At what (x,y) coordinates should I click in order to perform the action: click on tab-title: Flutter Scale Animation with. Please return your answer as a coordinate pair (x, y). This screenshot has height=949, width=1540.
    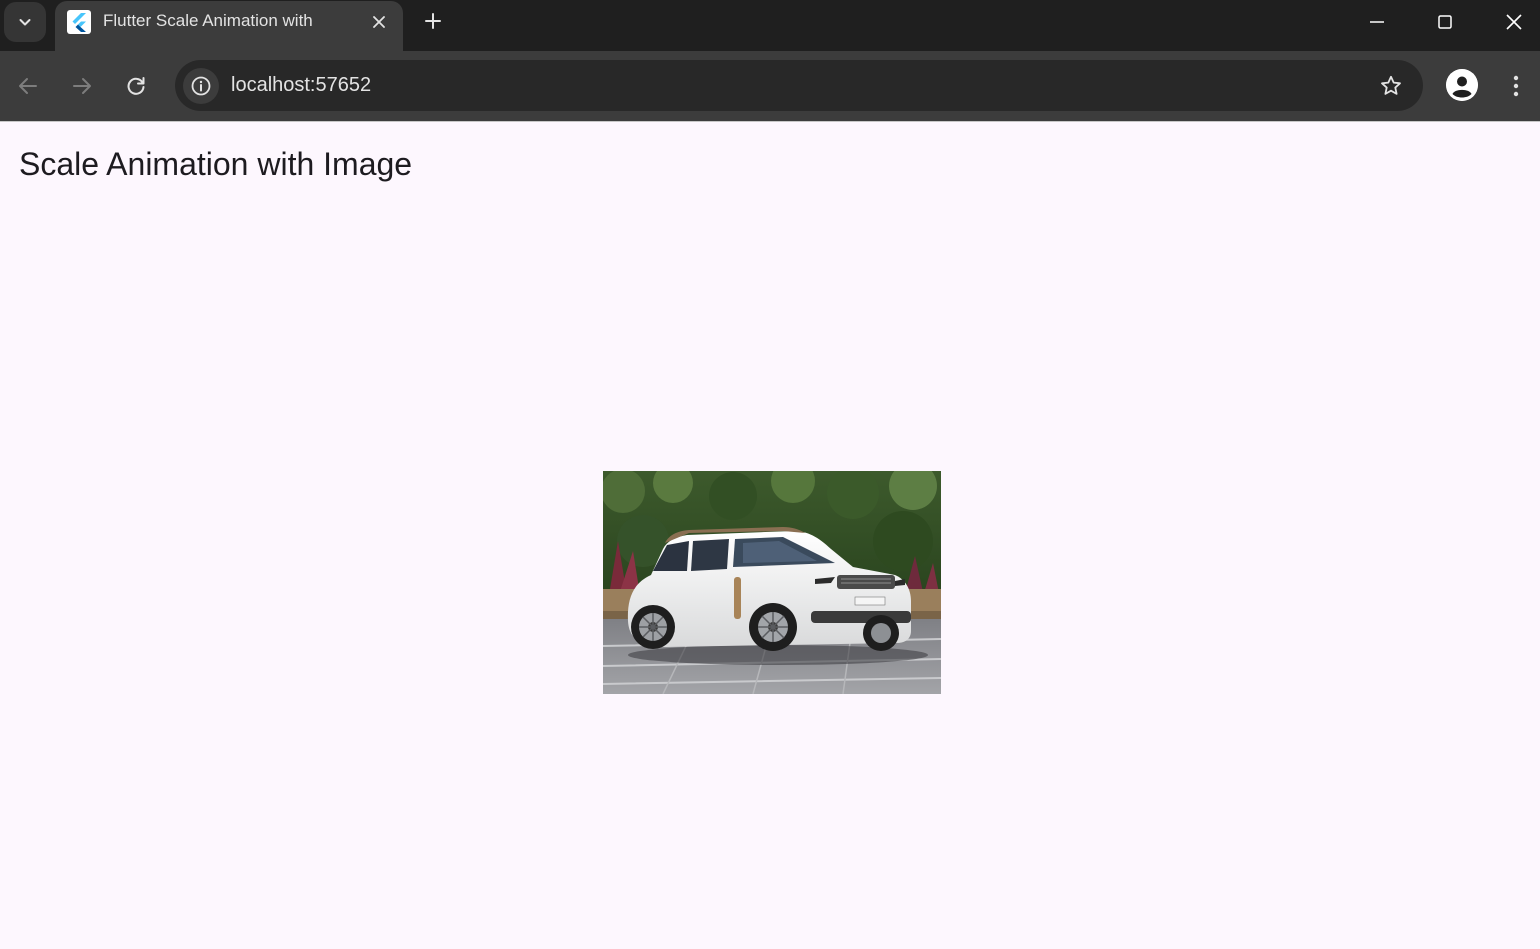
    Looking at the image, I should click on (208, 20).